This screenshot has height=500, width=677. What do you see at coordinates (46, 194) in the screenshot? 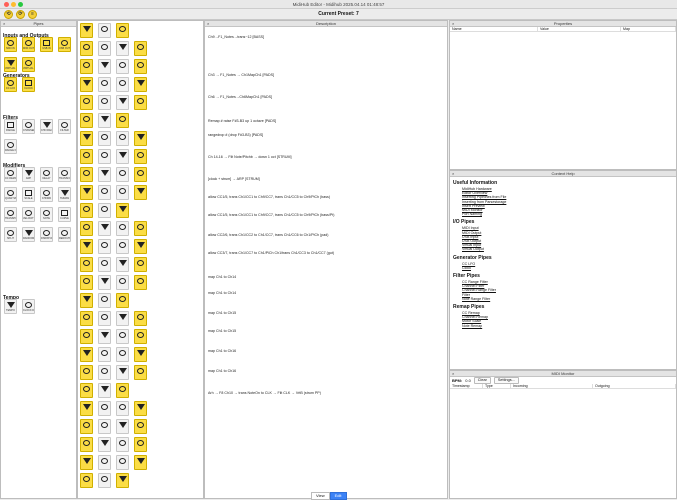
I see `pipe-palette-item: CHORD` at bounding box center [46, 194].